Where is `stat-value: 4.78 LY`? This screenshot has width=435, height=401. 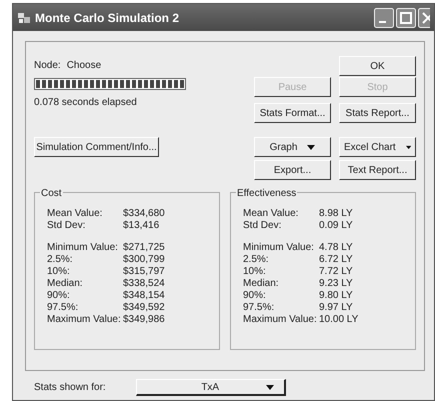
stat-value: 4.78 LY is located at coordinates (336, 247).